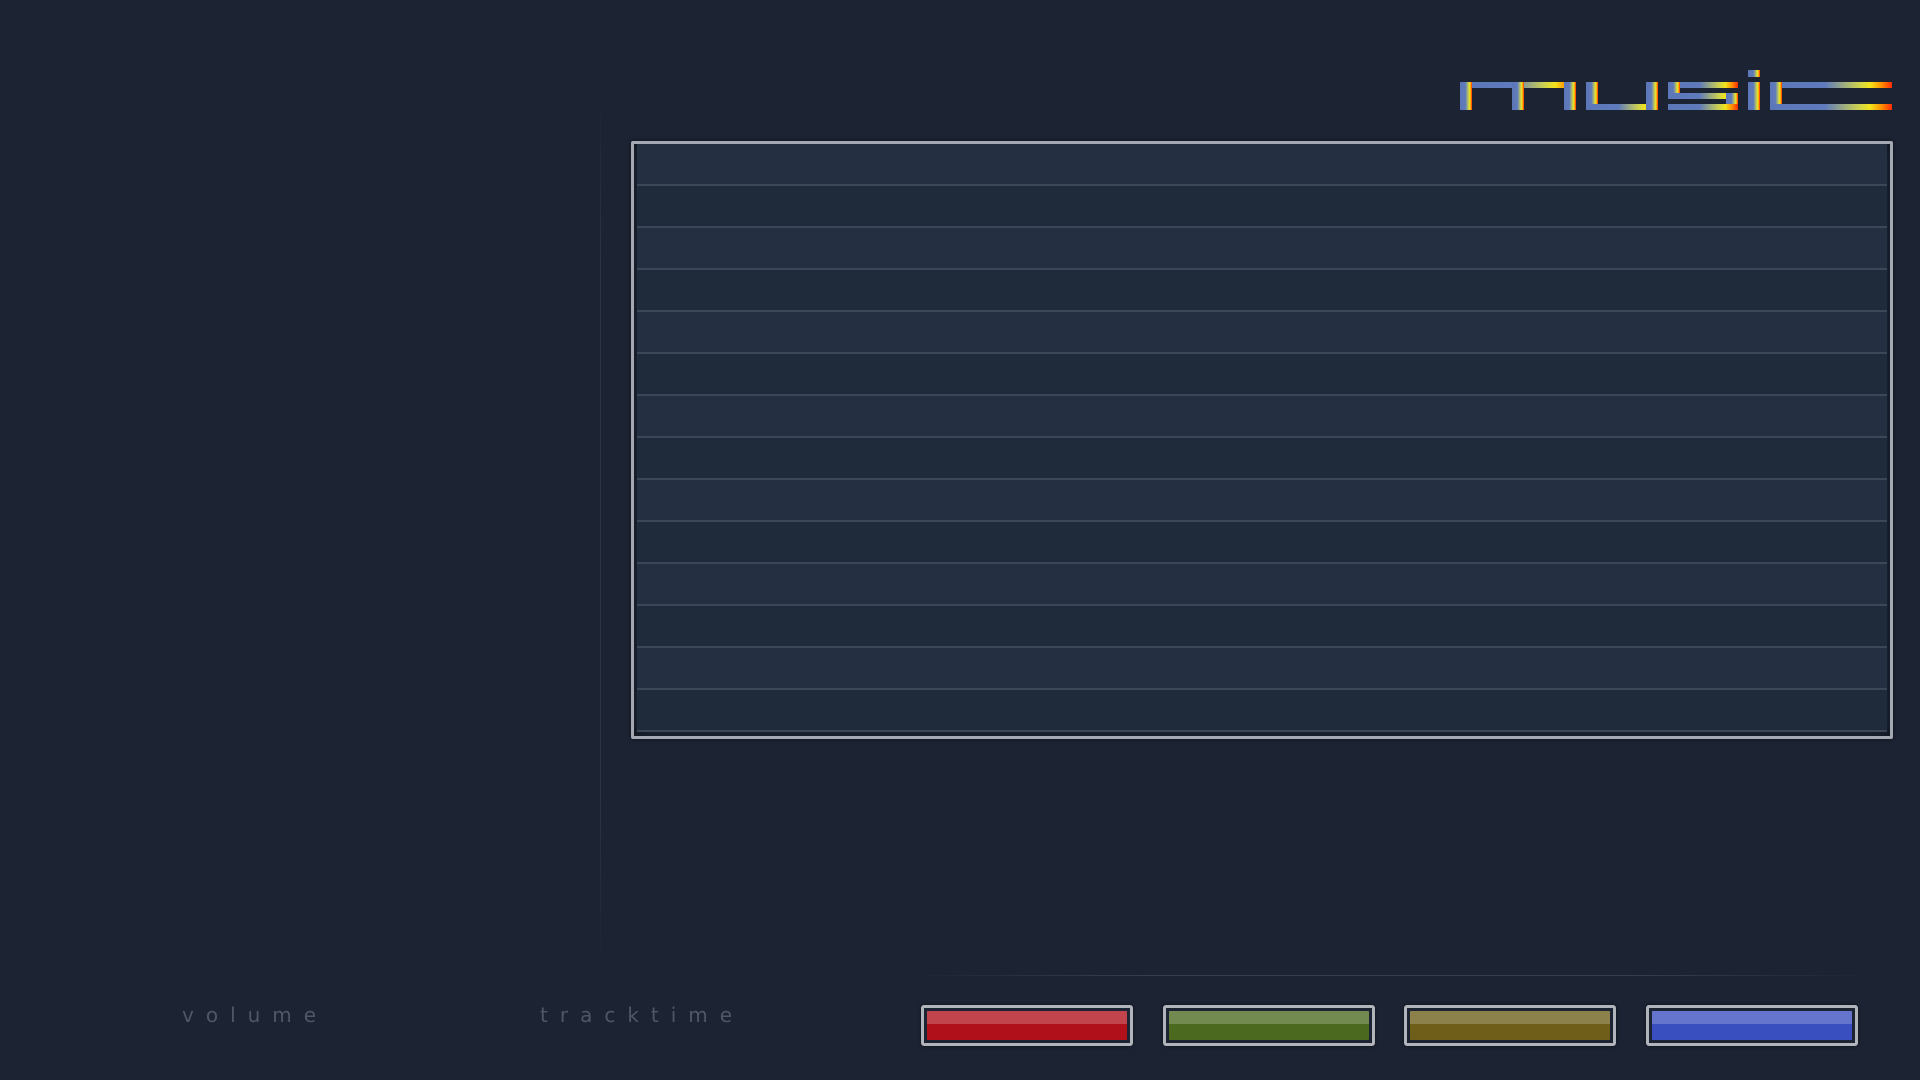  Describe the element at coordinates (600, 530) in the screenshot. I see `sidebar-divider` at that location.